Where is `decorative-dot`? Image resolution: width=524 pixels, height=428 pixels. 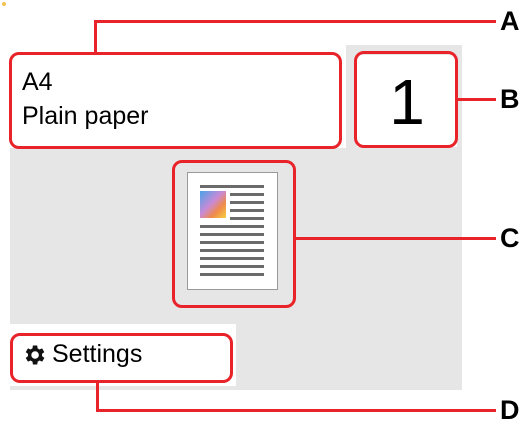 decorative-dot is located at coordinates (4, 4).